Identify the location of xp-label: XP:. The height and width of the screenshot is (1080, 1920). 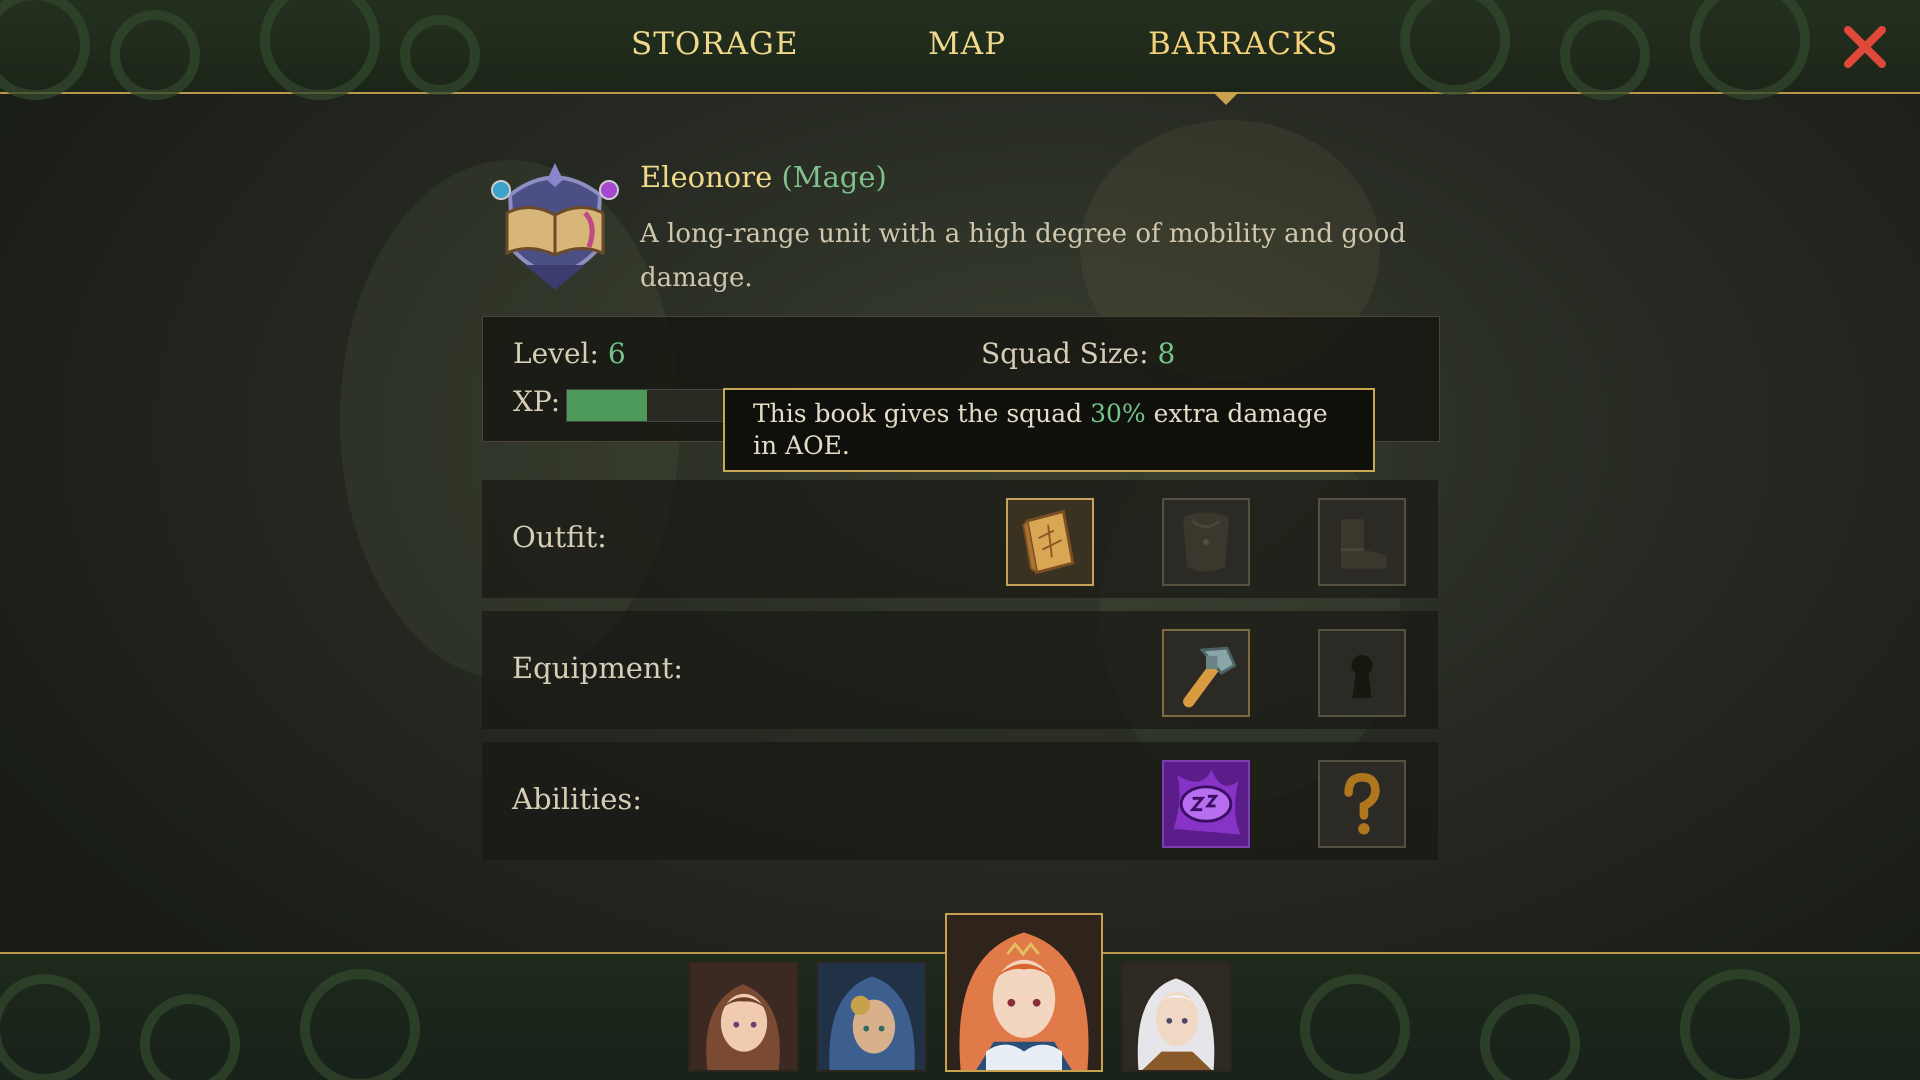
(537, 401).